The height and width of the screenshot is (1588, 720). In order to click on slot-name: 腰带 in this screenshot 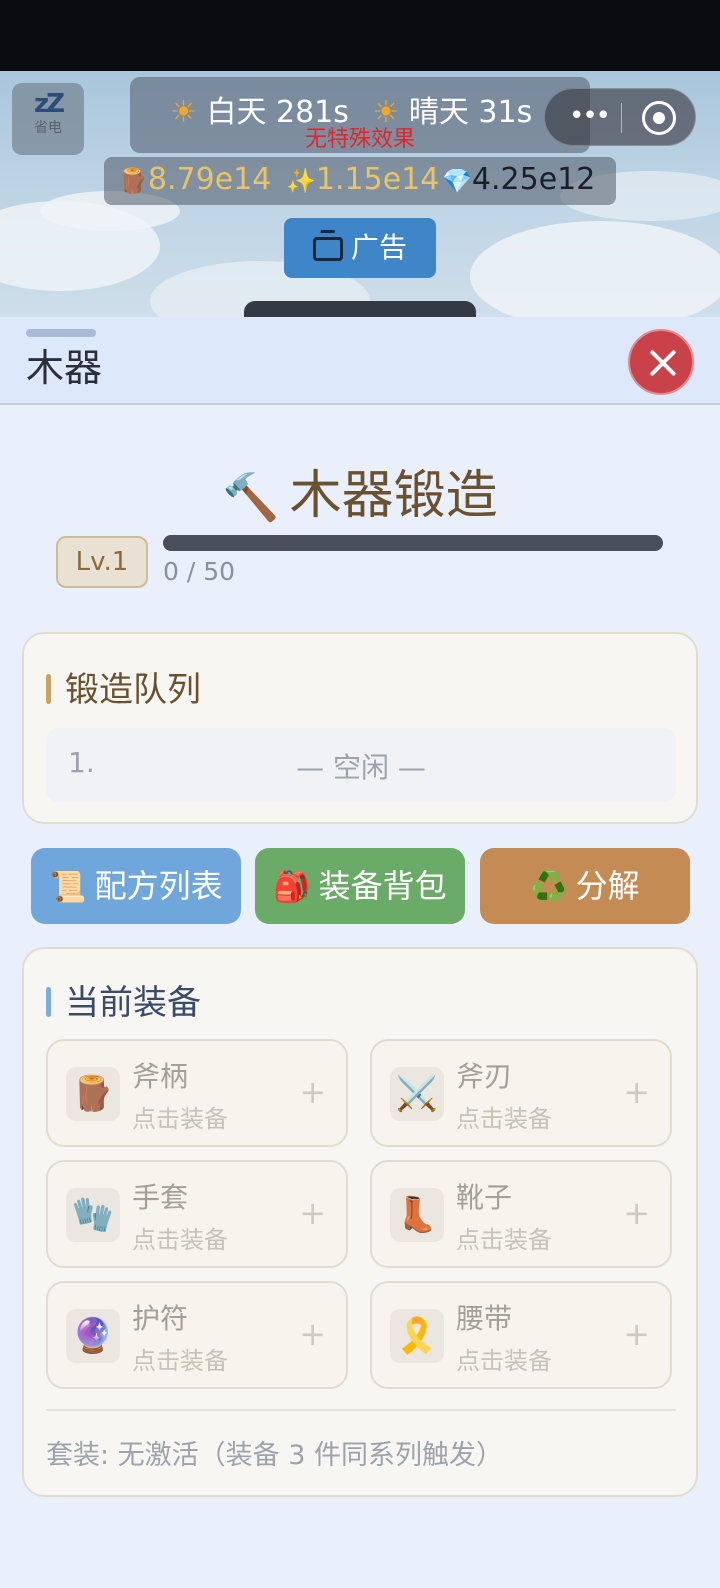, I will do `click(484, 1318)`.